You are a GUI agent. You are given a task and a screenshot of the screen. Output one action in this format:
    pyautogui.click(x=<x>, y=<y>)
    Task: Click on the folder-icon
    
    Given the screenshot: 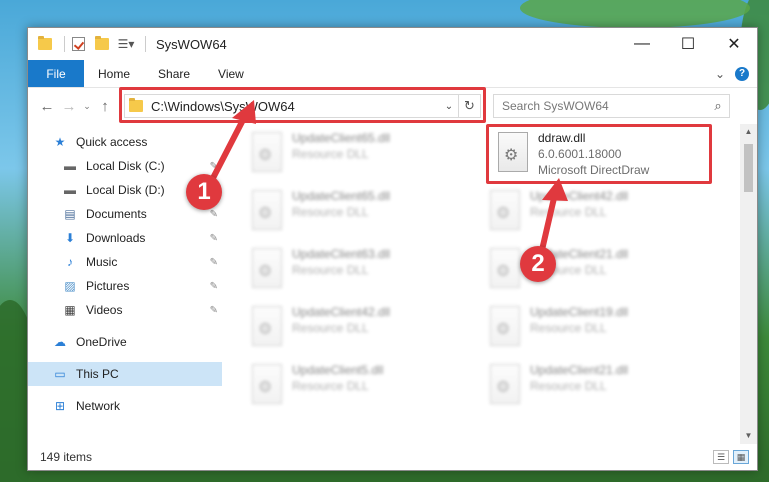 What is the action you would take?
    pyautogui.click(x=136, y=105)
    